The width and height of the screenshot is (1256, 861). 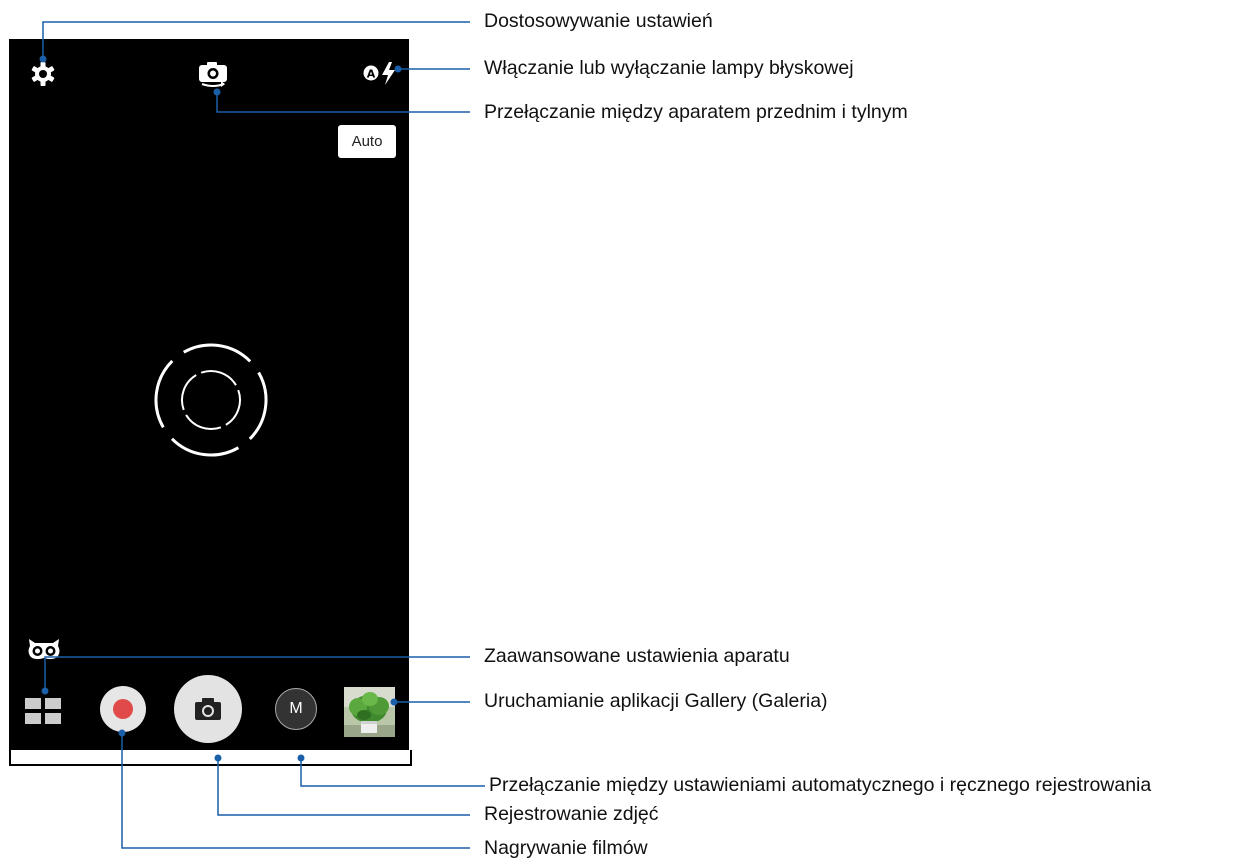 What do you see at coordinates (571, 814) in the screenshot?
I see `callout-photo: Rejestrowanie zdjęć` at bounding box center [571, 814].